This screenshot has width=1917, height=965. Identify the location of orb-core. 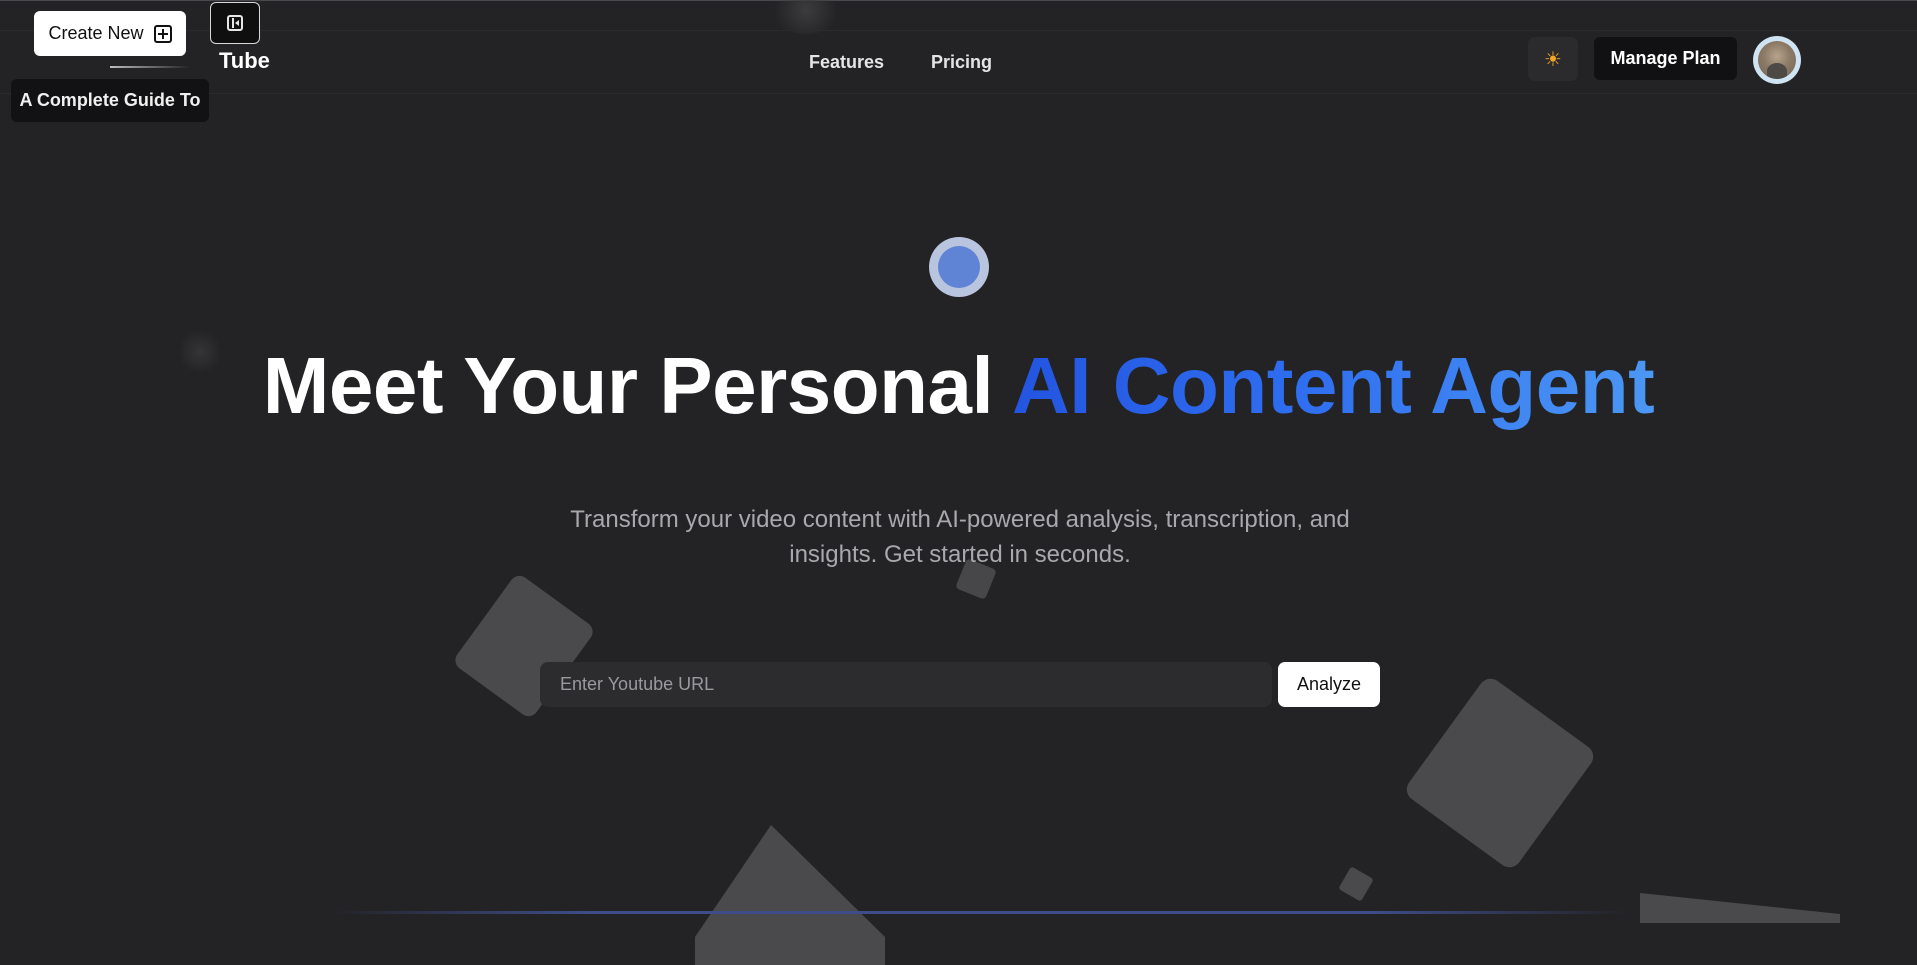
(959, 267).